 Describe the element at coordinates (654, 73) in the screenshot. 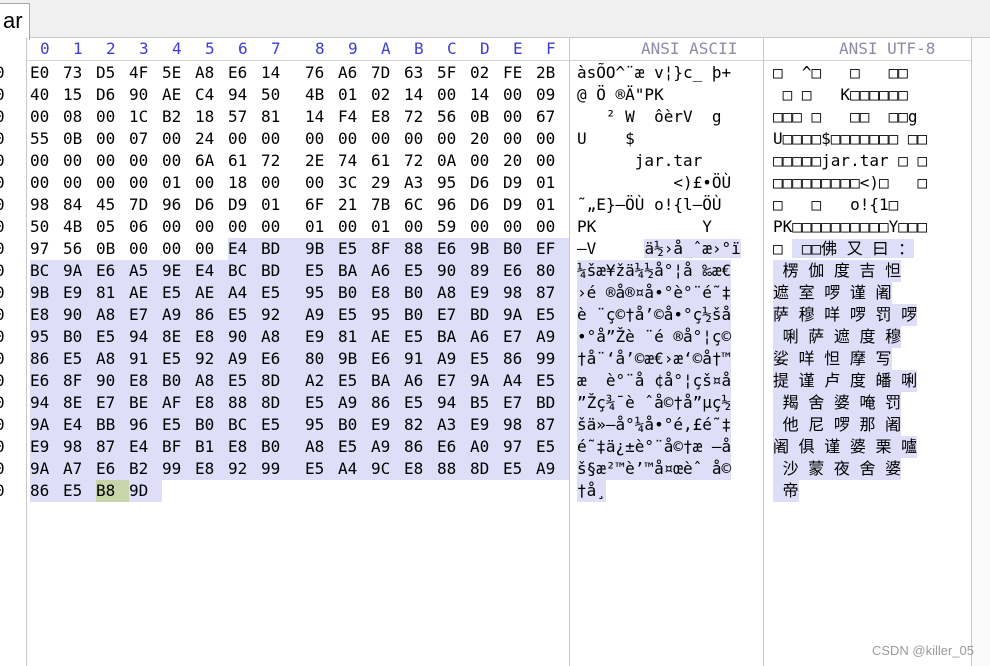

I see `ansi-row: àsÕO^¨æ v¦}c_ þ+` at that location.